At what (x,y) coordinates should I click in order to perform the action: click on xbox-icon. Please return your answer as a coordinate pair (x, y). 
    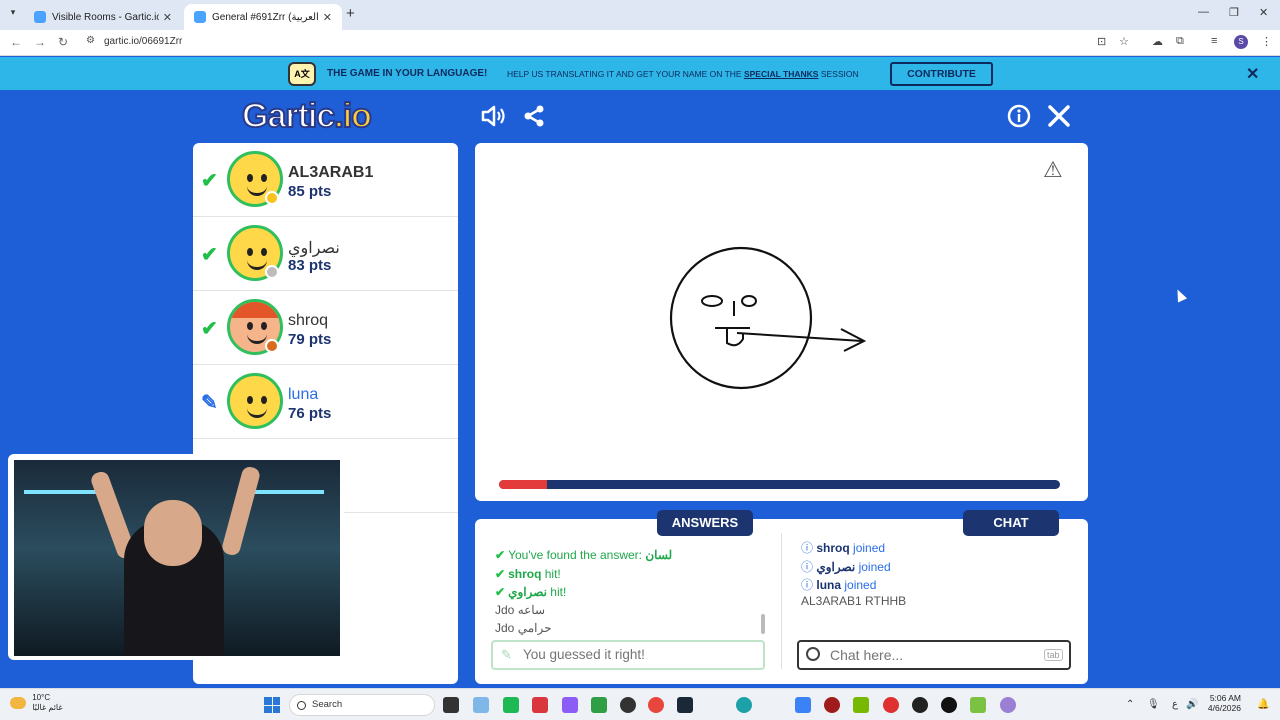
    Looking at the image, I should click on (599, 705).